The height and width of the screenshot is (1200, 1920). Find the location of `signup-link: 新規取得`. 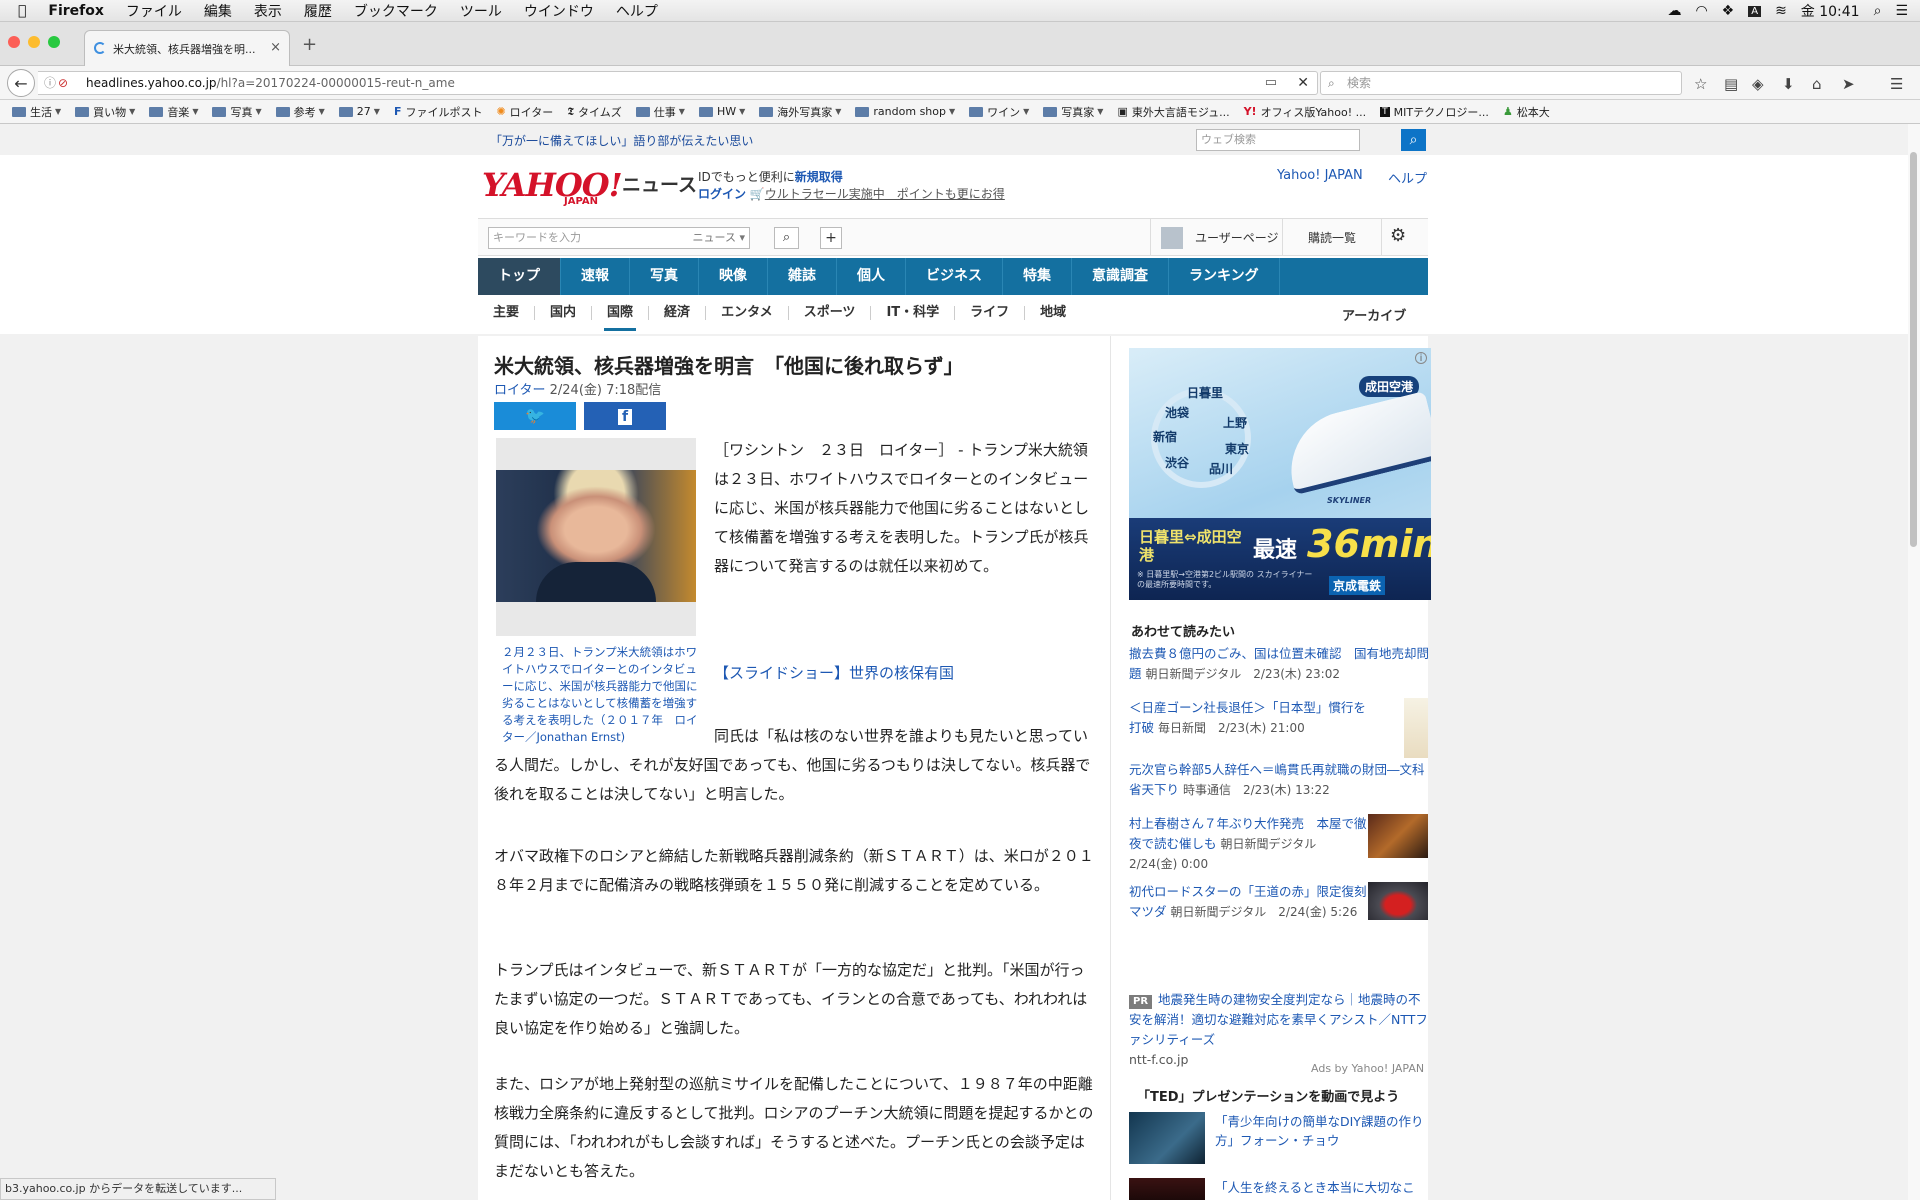

signup-link: 新規取得 is located at coordinates (819, 177).